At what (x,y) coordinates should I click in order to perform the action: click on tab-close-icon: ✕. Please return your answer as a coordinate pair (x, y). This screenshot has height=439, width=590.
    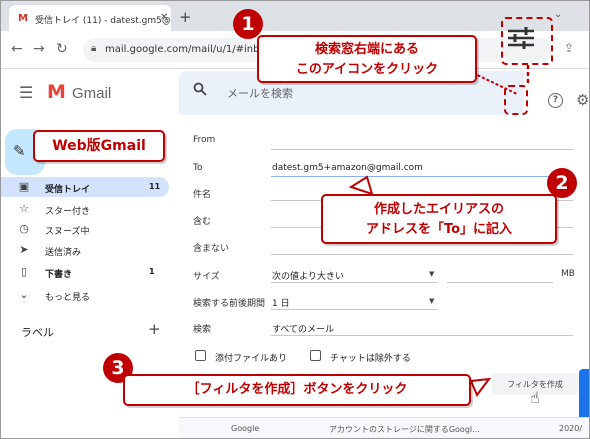
    Looking at the image, I should click on (164, 17).